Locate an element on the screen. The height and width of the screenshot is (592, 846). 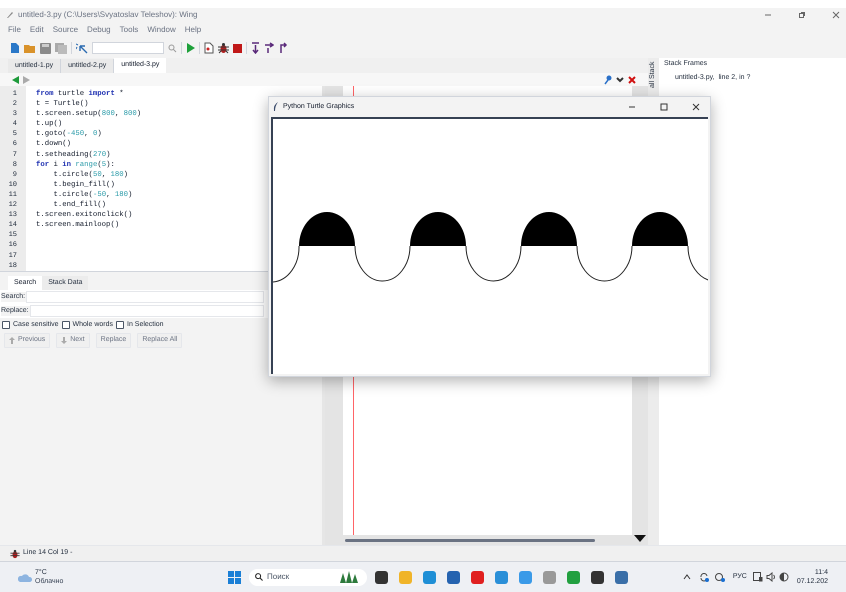
window-title: untitled-3.py (C:\Users\Svyatoslav Teleshov): Wing is located at coordinates (108, 15).